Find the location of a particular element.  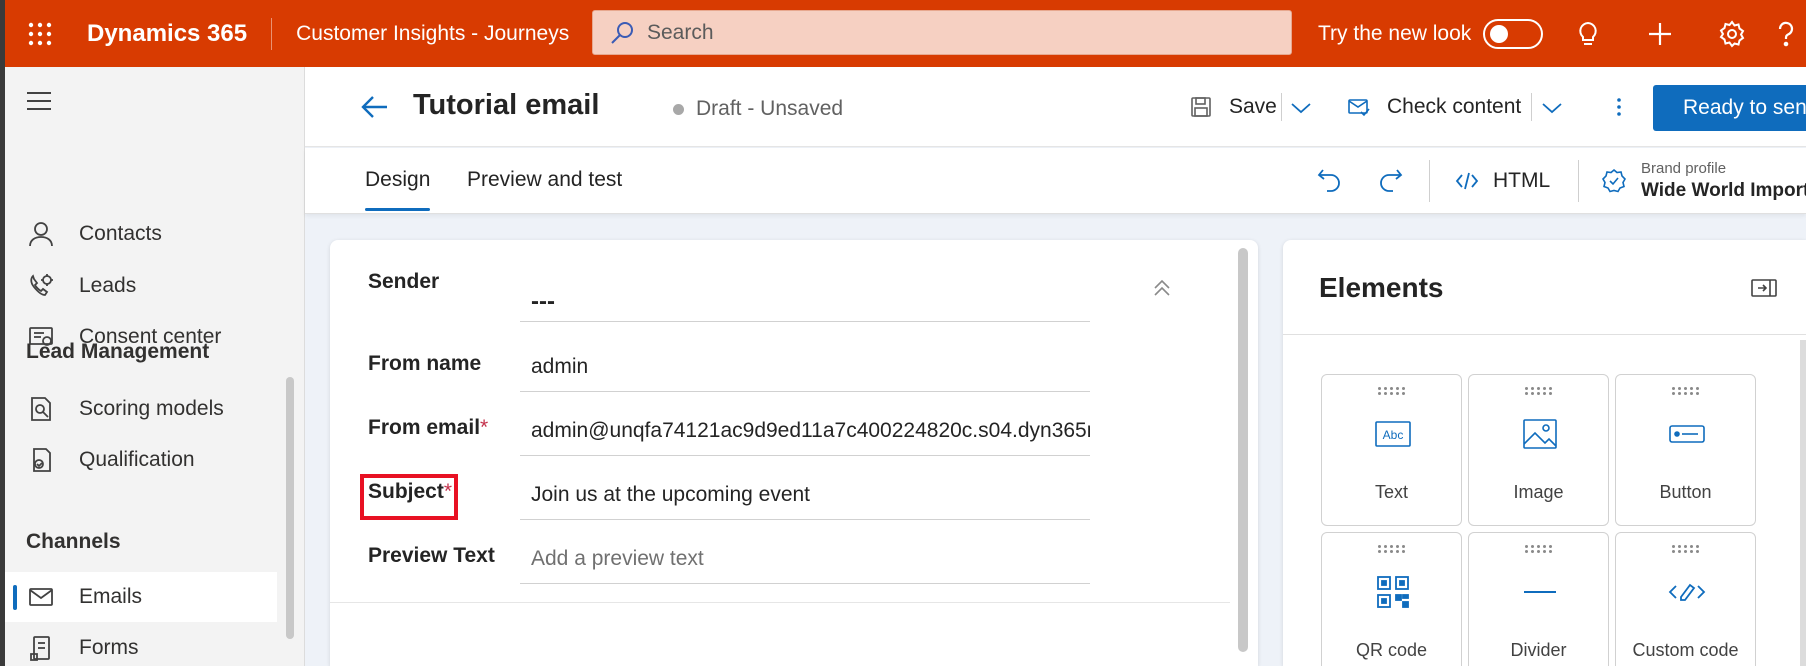

sidebar-item-label: Forms is located at coordinates (109, 647).